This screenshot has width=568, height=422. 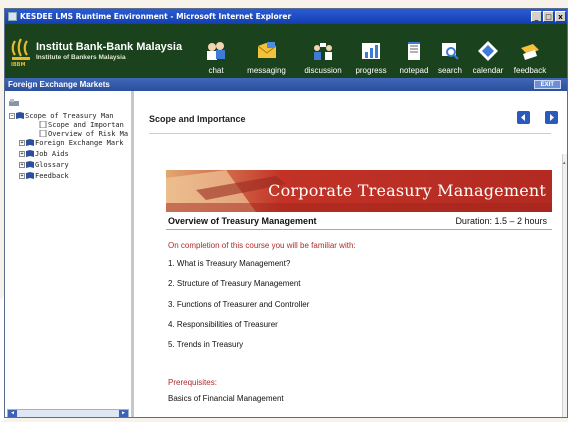 I want to click on logo-abbr: IBBM, so click(x=18, y=65).